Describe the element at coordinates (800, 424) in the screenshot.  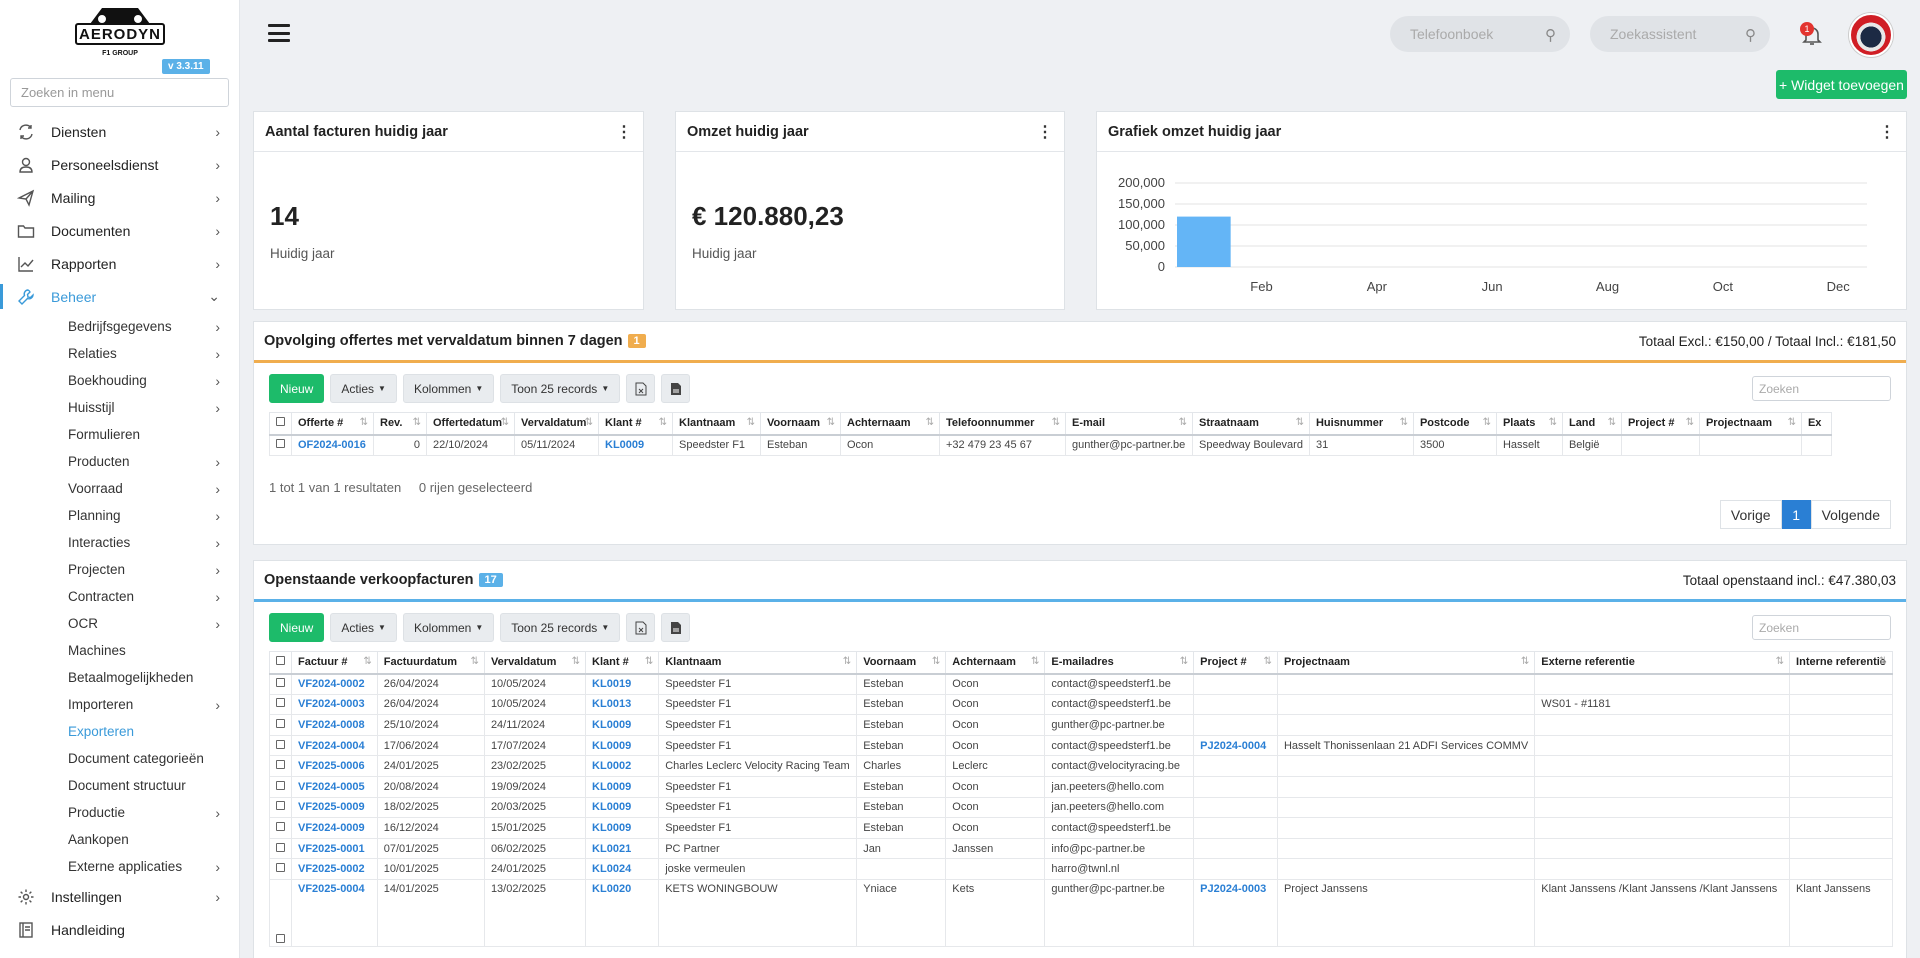
I see `column-header: Voornaam ⇅` at that location.